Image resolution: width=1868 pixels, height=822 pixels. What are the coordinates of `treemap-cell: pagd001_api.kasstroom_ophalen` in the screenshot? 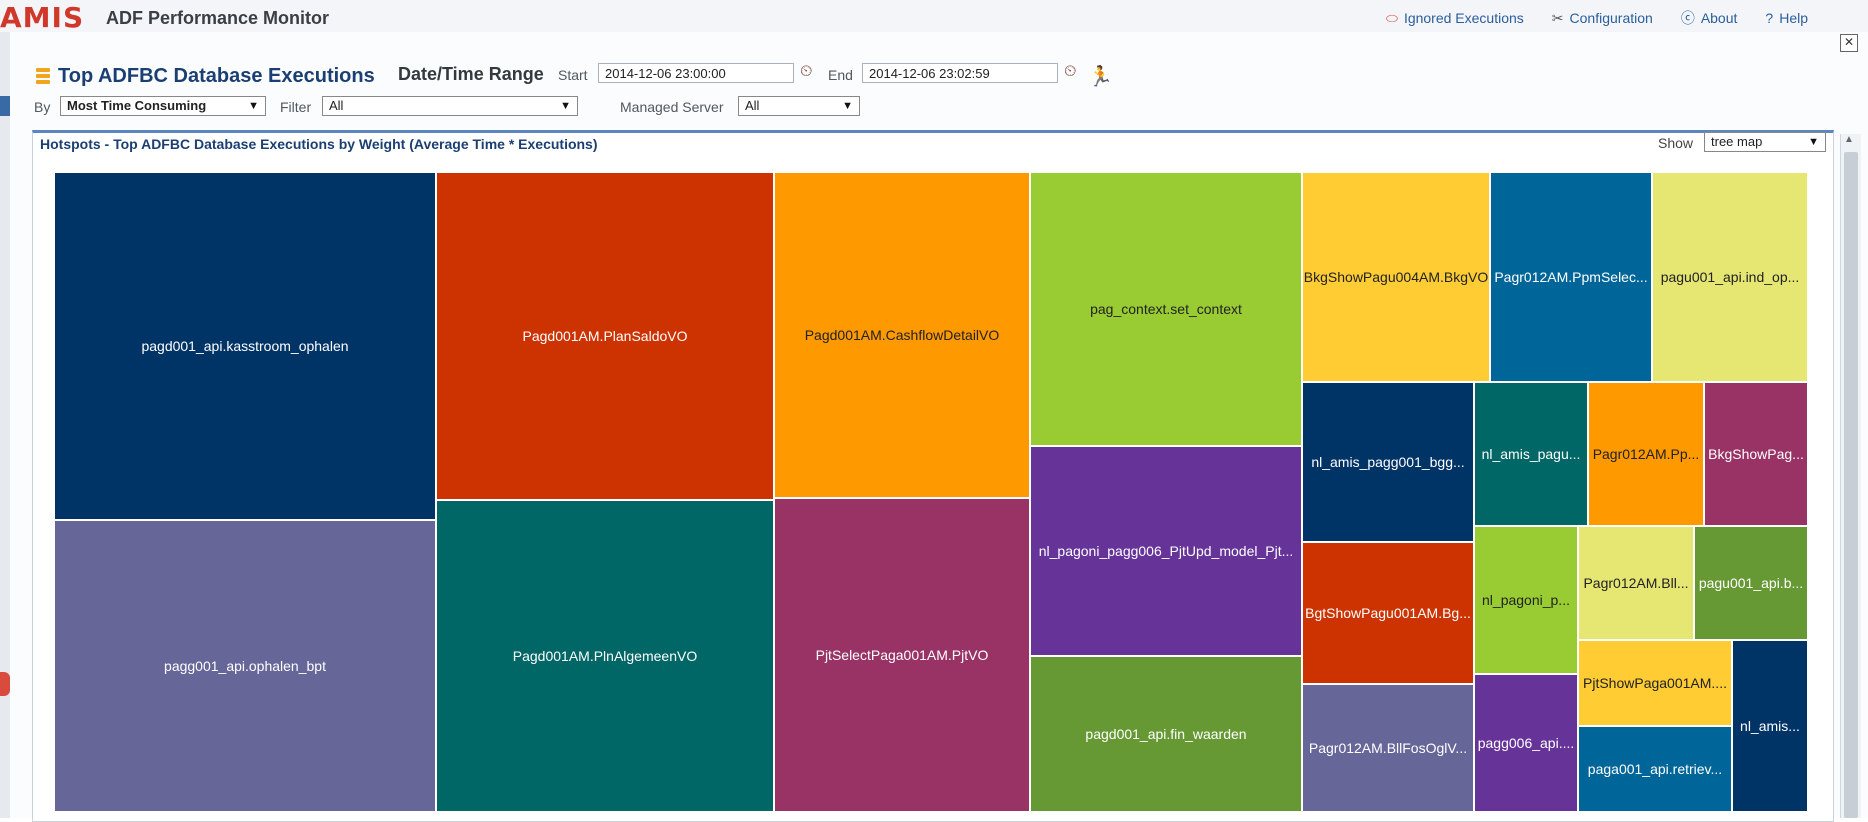 It's located at (245, 346).